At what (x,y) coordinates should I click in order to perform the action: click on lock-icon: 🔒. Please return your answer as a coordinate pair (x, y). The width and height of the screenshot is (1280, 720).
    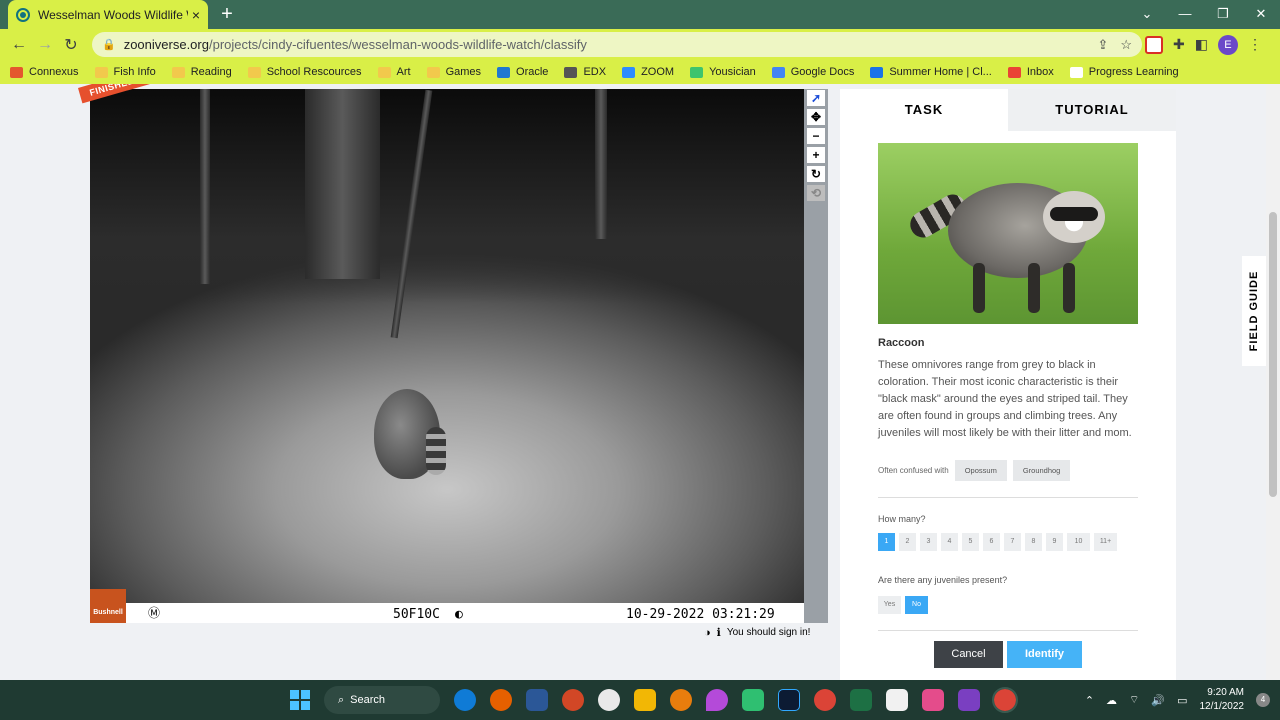
    Looking at the image, I should click on (109, 44).